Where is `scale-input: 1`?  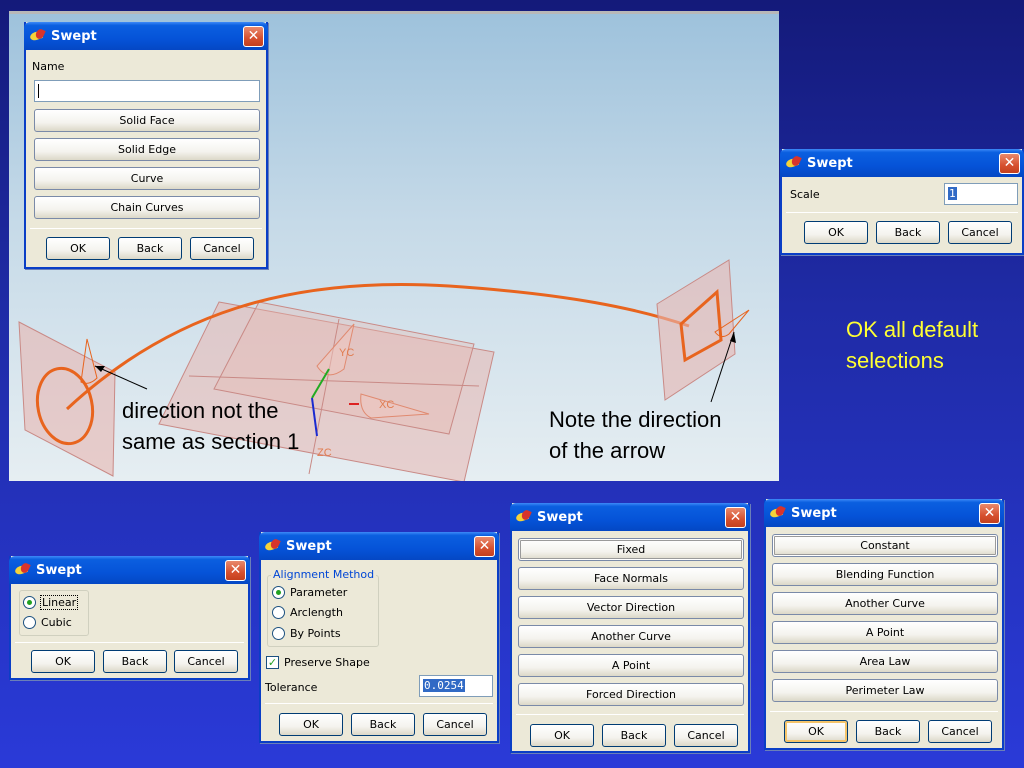
scale-input: 1 is located at coordinates (981, 194).